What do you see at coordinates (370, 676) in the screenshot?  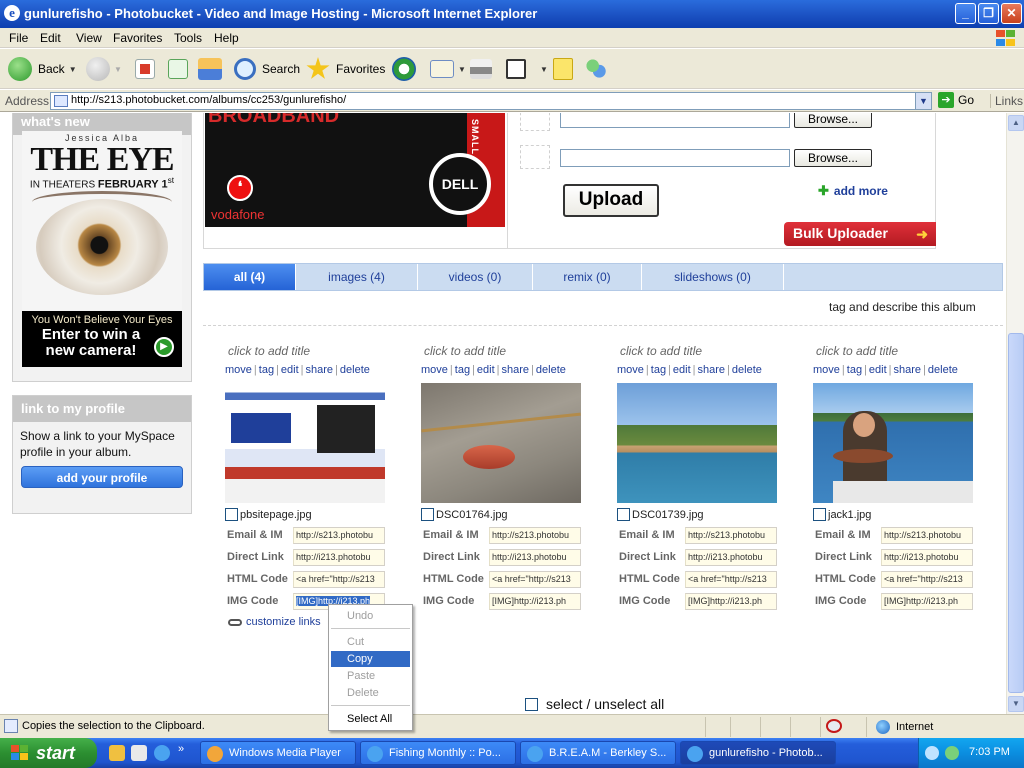 I see `ctx-paste: Paste` at bounding box center [370, 676].